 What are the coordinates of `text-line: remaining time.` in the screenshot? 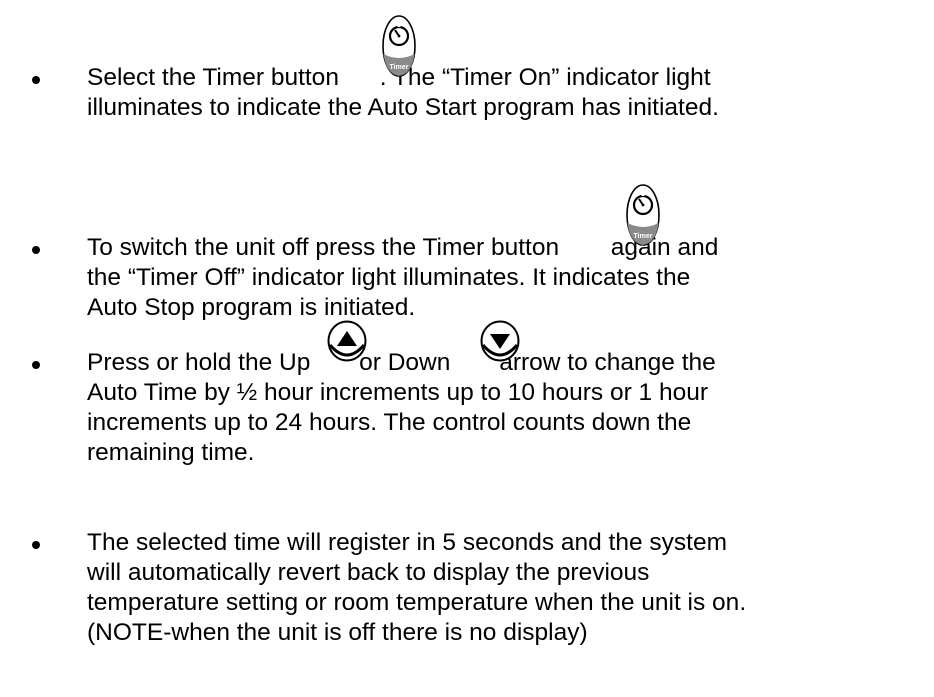 It's located at (171, 452).